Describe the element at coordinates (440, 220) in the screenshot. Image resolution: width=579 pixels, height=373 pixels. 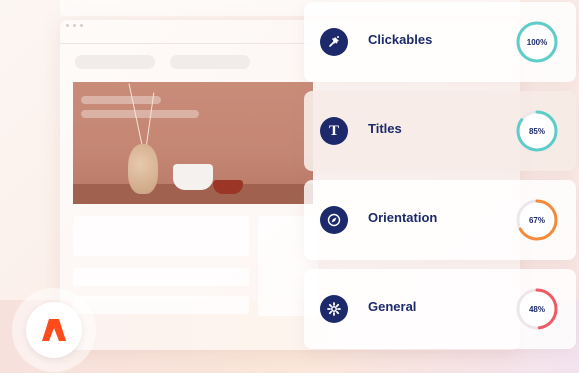
I see `audit-row-orientation: Orientation 67%` at that location.